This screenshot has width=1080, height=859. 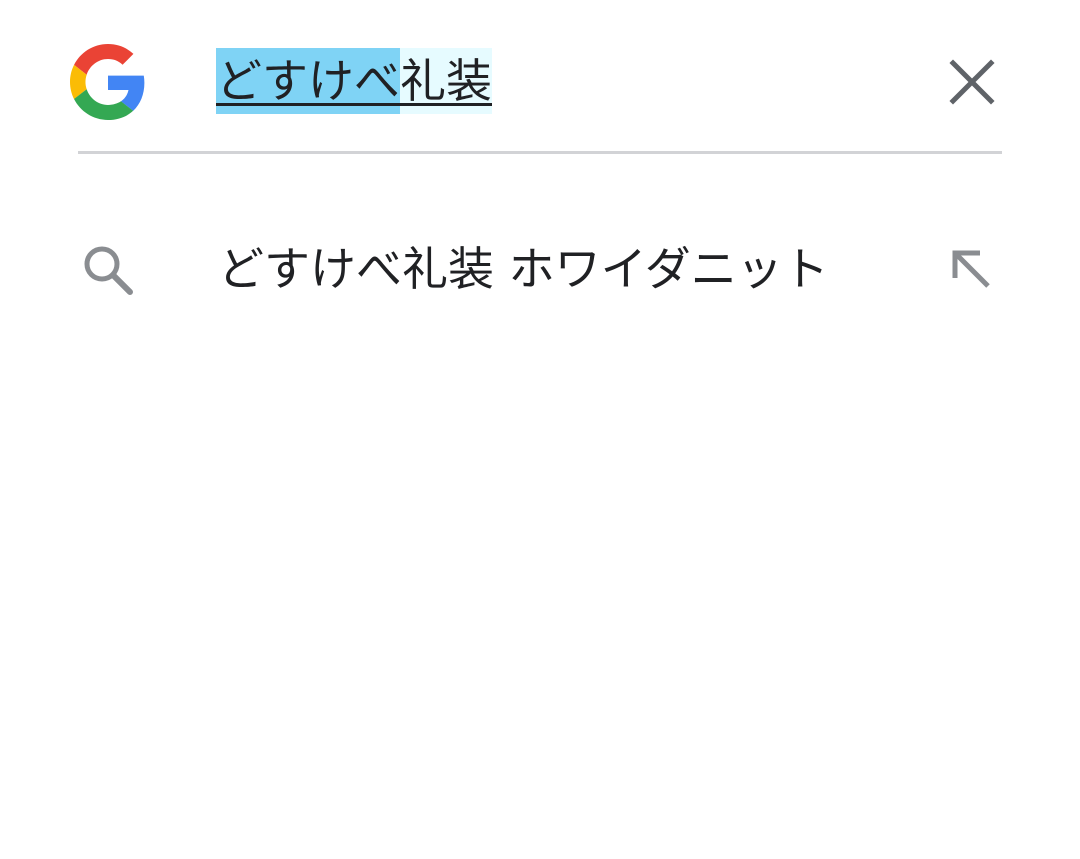 I want to click on google-logo-icon, so click(x=108, y=82).